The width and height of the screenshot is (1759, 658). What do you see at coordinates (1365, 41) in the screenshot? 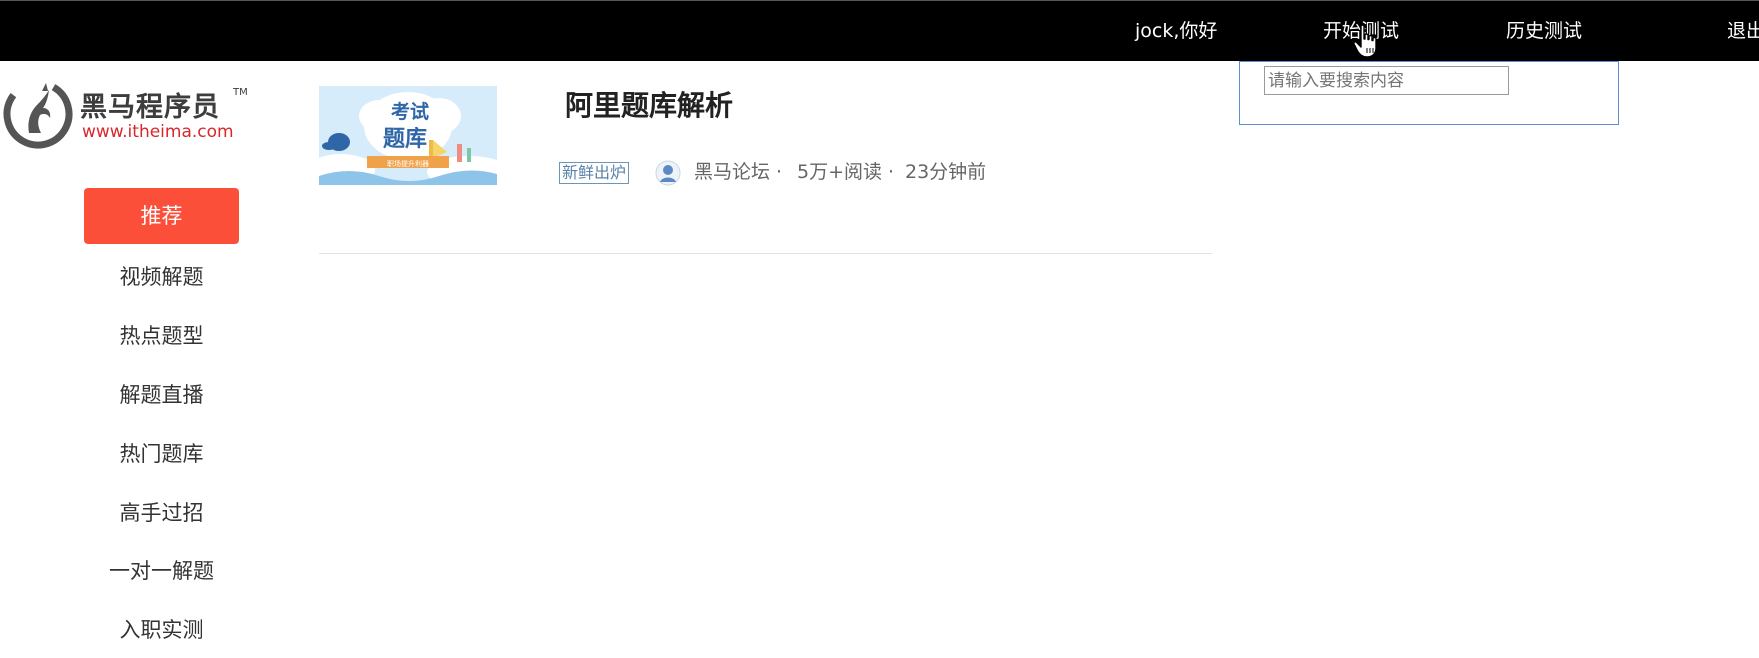
I see `hand-pointer-icon` at bounding box center [1365, 41].